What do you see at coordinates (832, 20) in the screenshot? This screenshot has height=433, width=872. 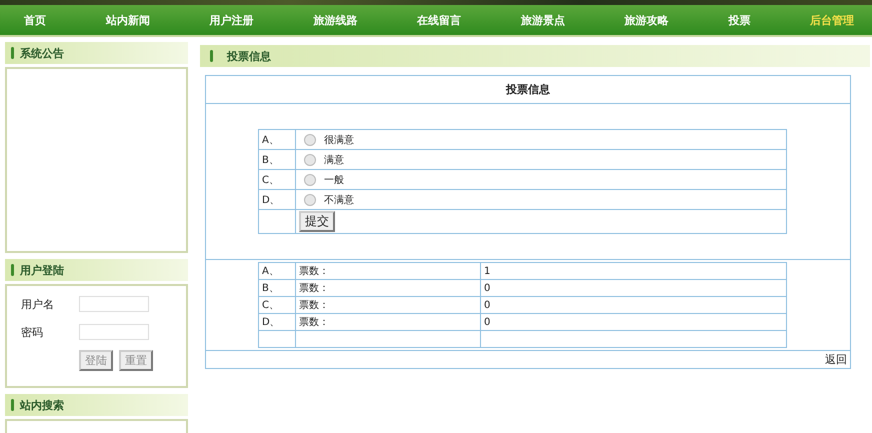 I see `nav-link: 后台管理` at bounding box center [832, 20].